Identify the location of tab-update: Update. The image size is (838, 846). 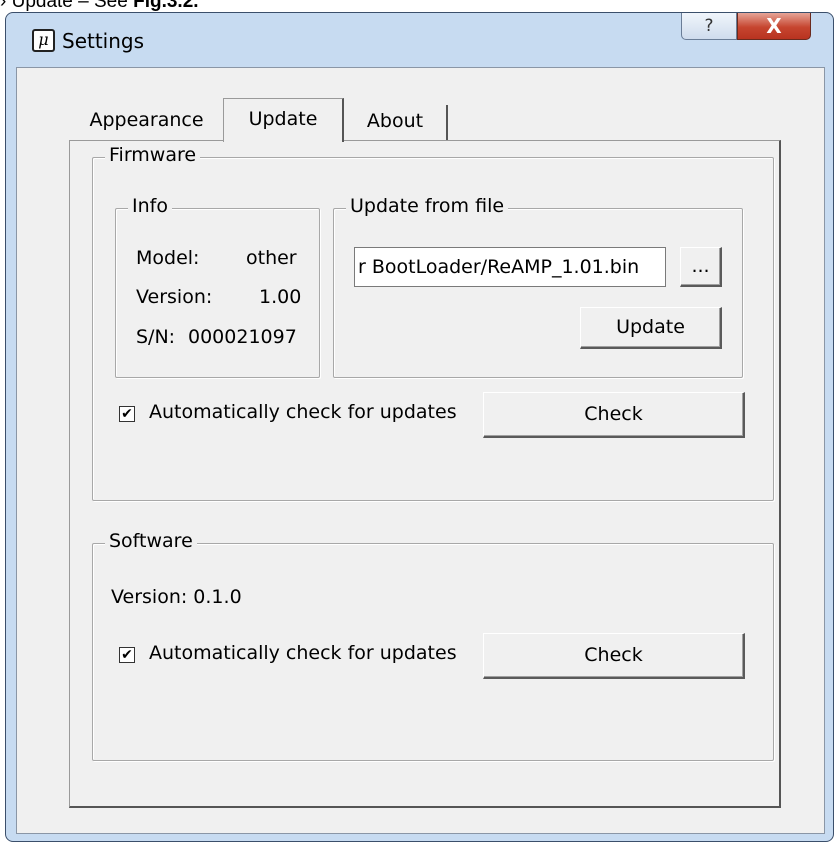
(283, 120).